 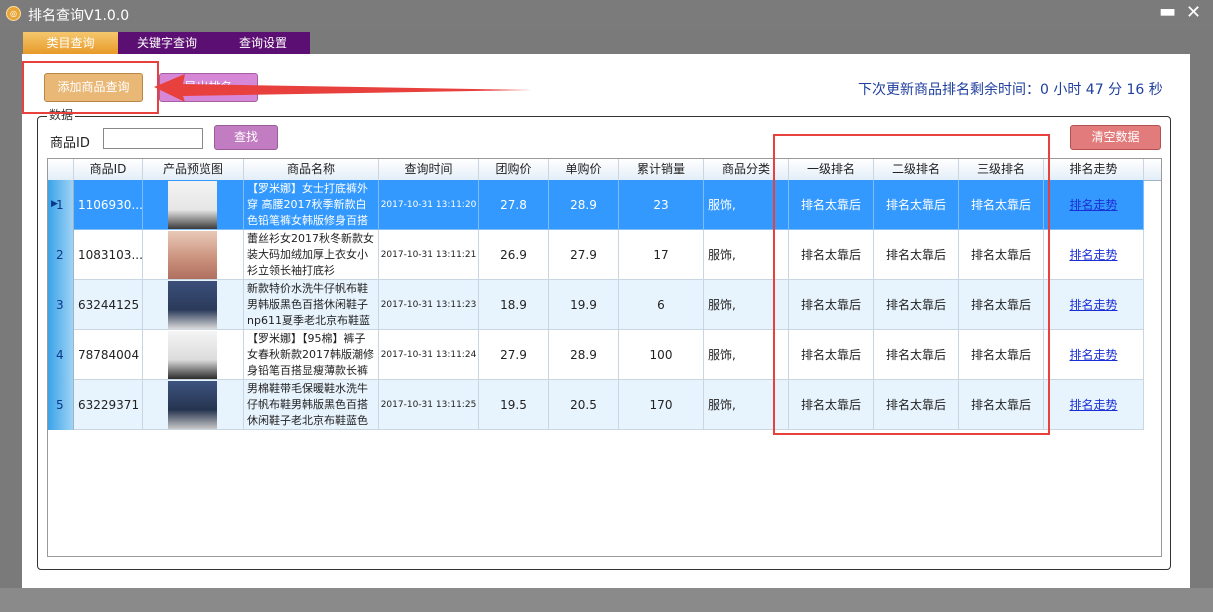 What do you see at coordinates (606, 600) in the screenshot?
I see `bottom-strip` at bounding box center [606, 600].